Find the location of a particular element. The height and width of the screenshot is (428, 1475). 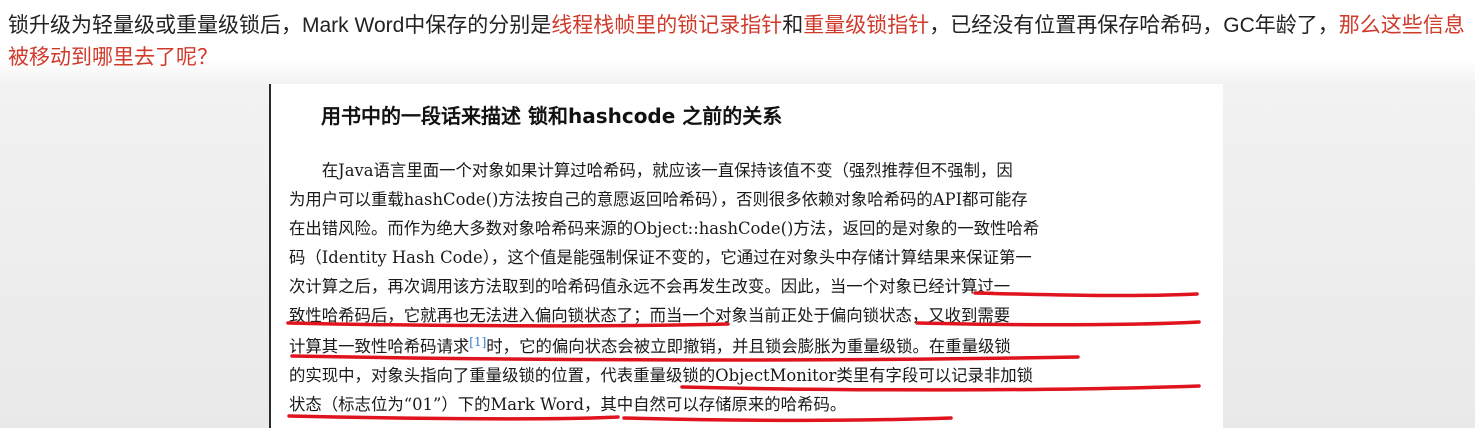

question-part-5: ，已经没有位置再保存哈希码，GC年龄了， is located at coordinates (1134, 25).